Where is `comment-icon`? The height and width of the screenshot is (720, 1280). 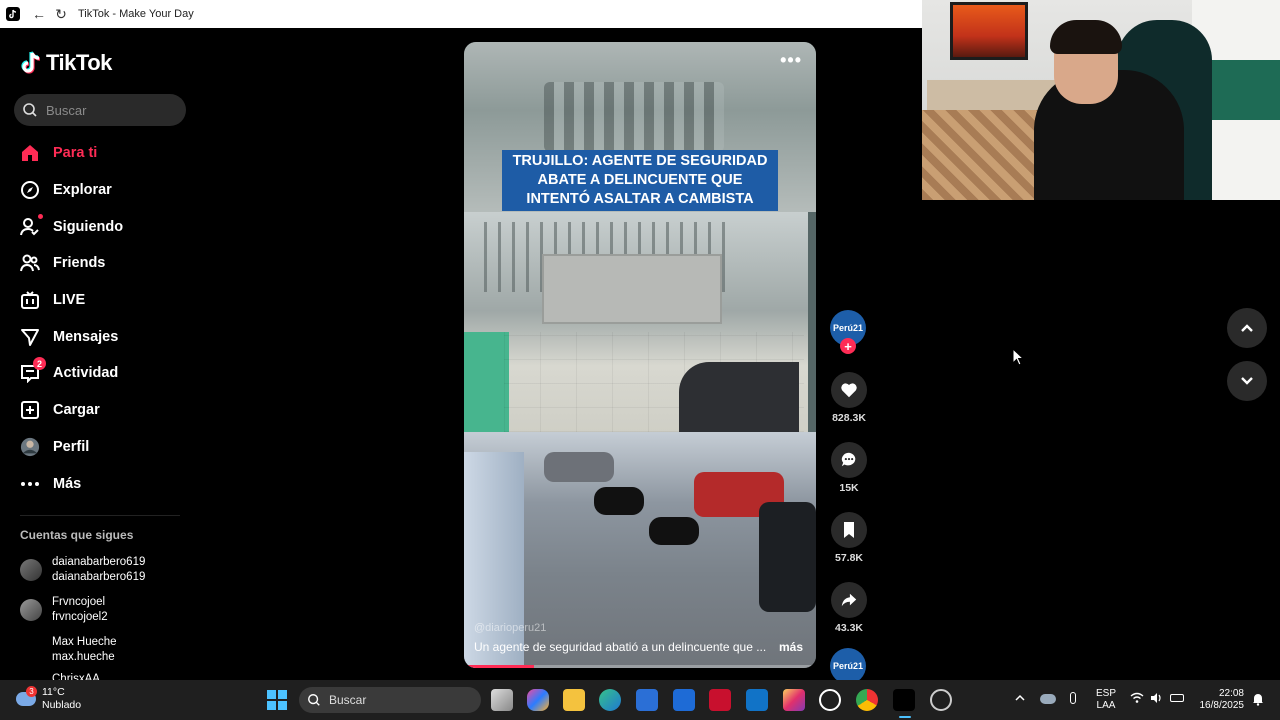 comment-icon is located at coordinates (848, 459).